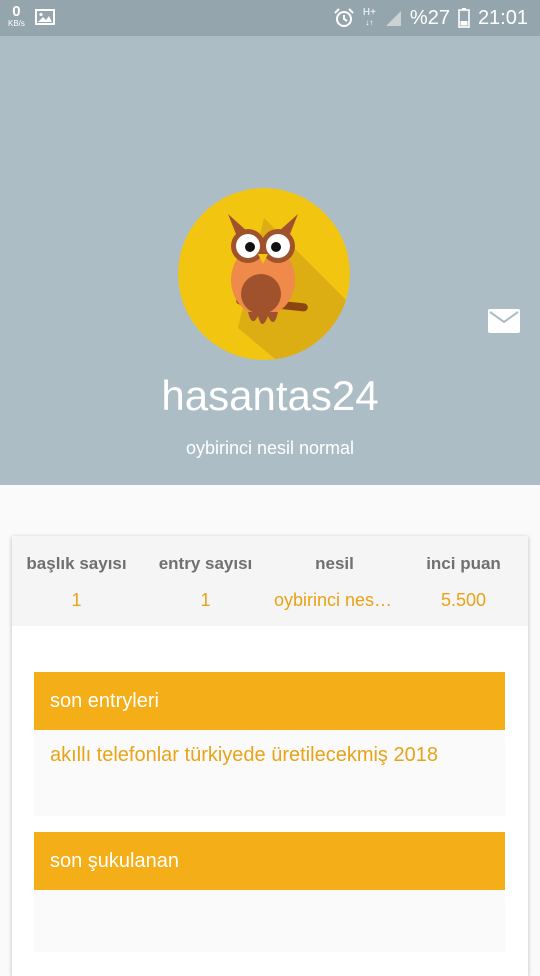 Image resolution: width=540 pixels, height=976 pixels. I want to click on network-speed-value: 0, so click(16, 11).